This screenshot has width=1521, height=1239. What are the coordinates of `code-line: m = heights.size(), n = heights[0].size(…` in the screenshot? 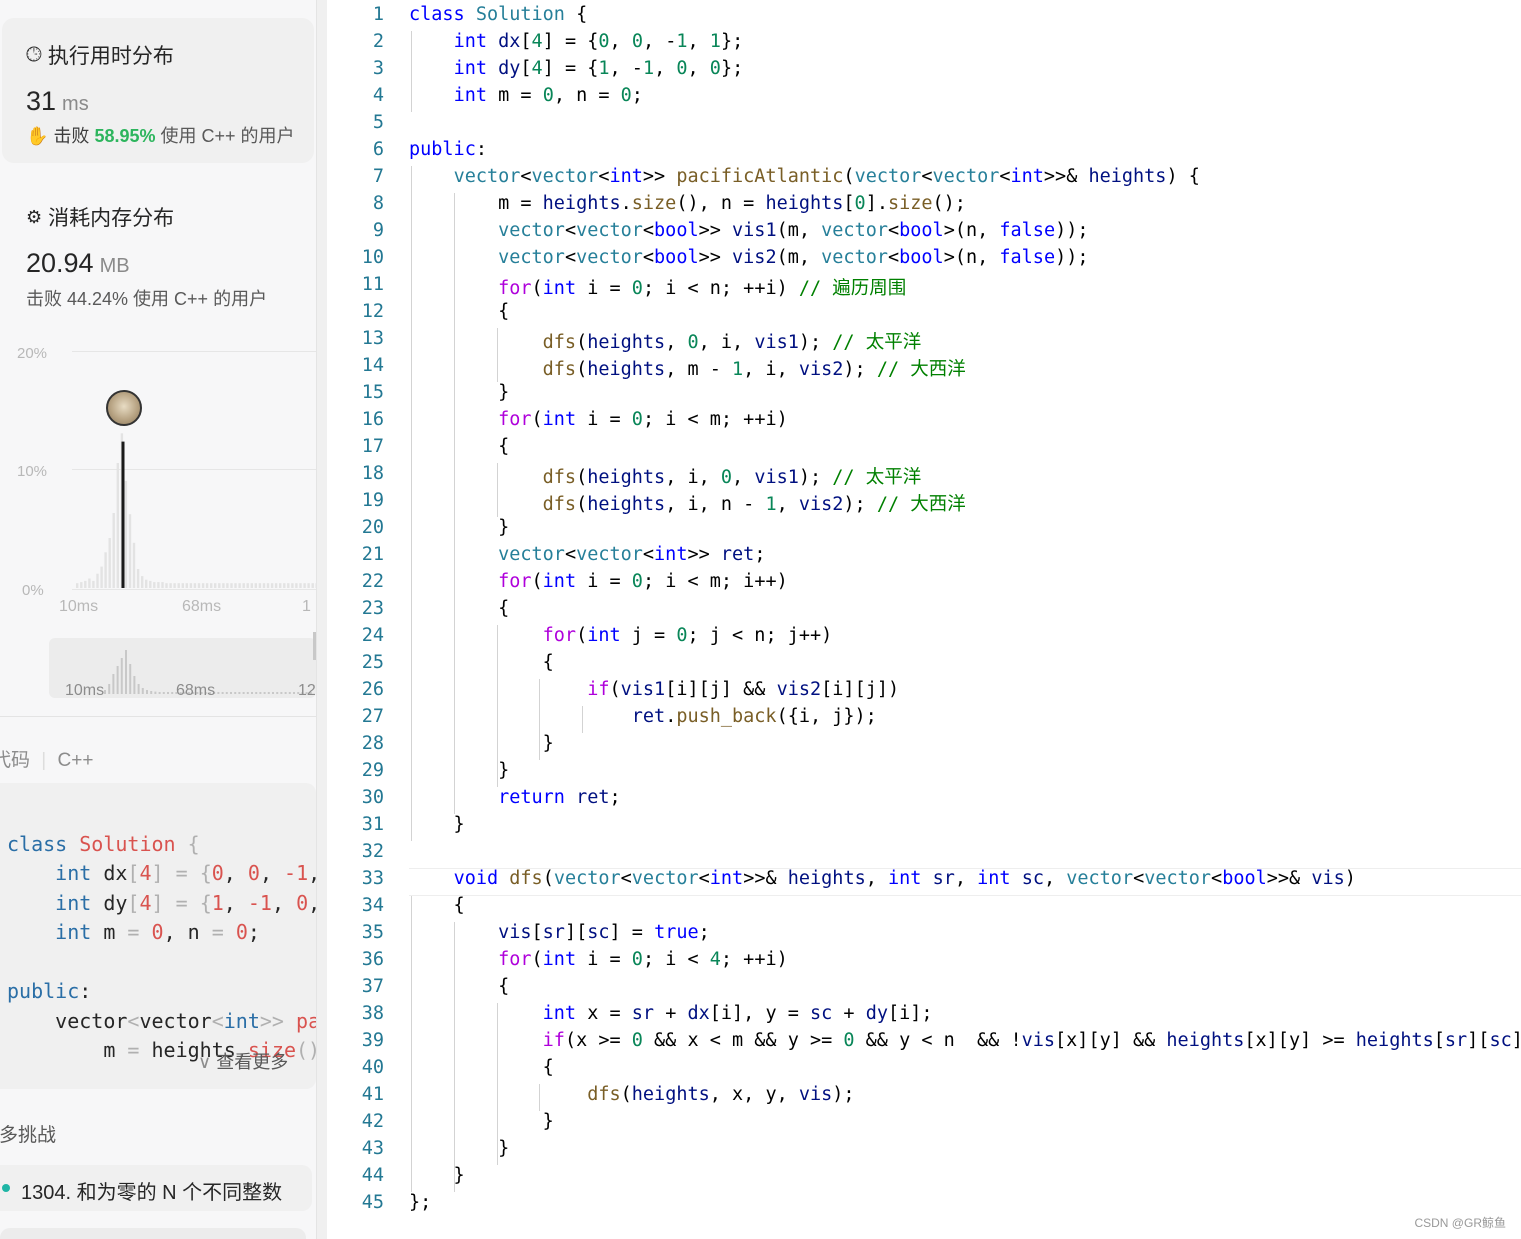 It's located at (687, 203).